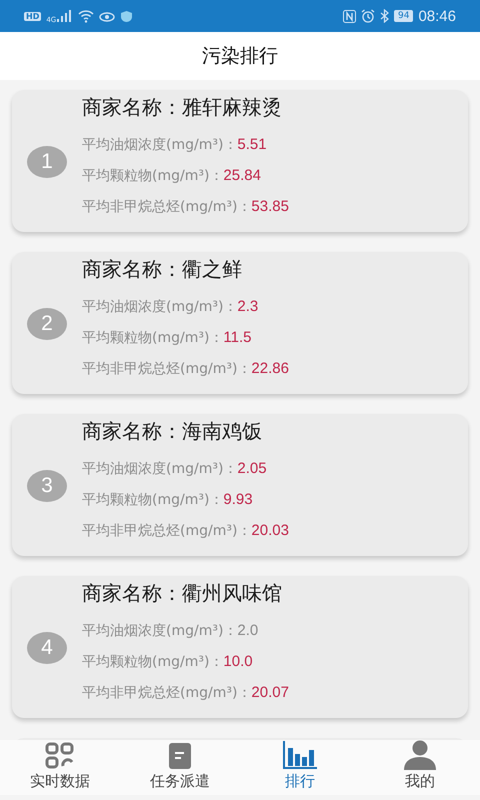  What do you see at coordinates (107, 16) in the screenshot?
I see `eye-icon` at bounding box center [107, 16].